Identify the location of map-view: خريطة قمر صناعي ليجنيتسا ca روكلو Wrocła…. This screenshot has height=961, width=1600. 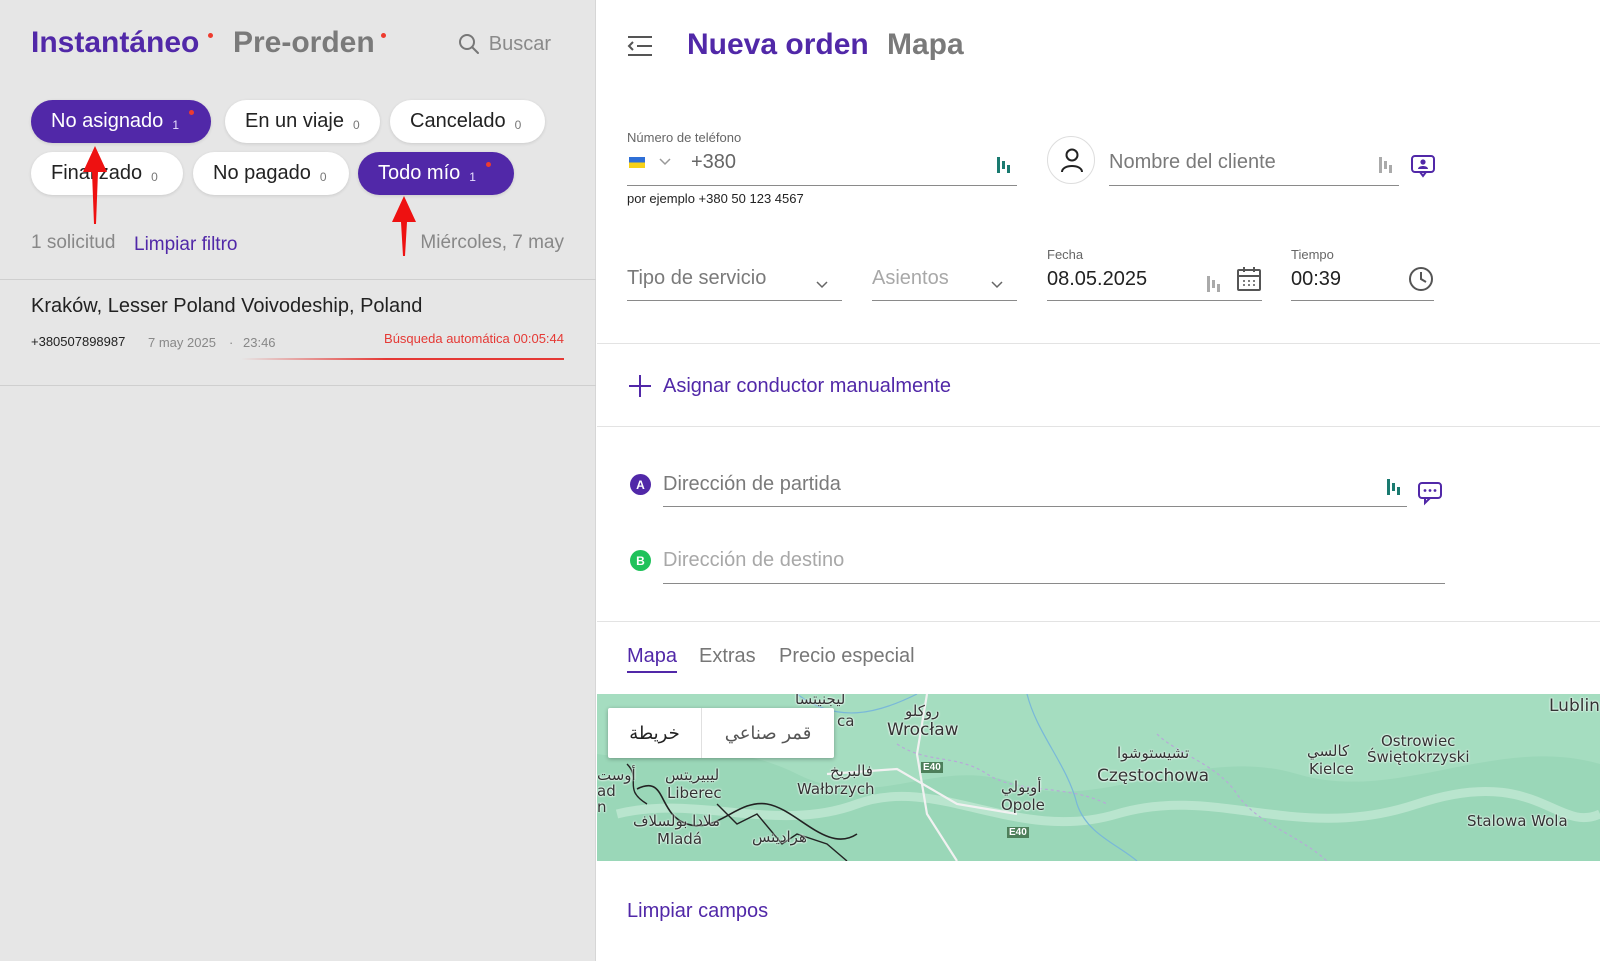
(1098, 777).